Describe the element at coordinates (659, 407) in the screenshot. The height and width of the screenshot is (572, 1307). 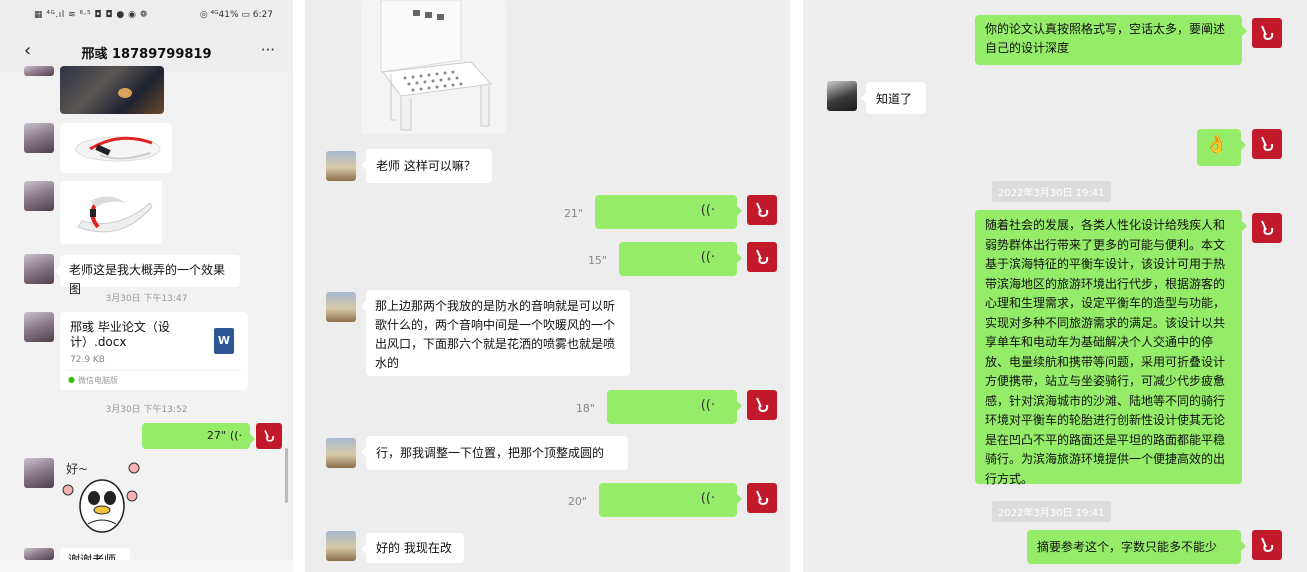
I see `voice-message: 18" ((·` at that location.